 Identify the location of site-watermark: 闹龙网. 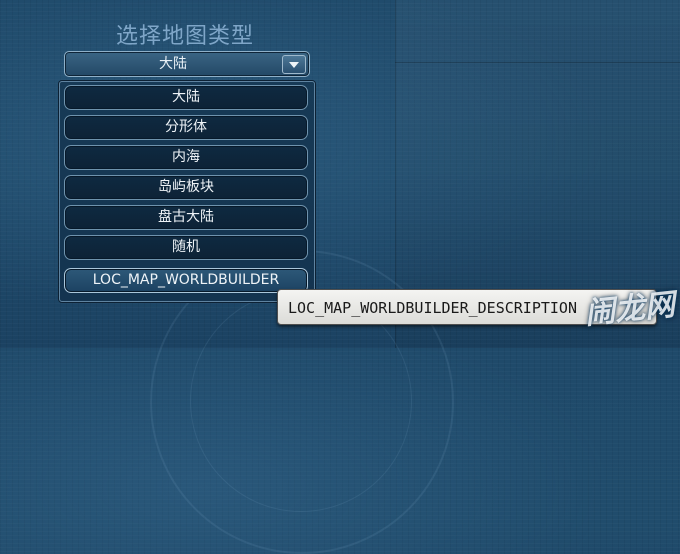
(630, 309).